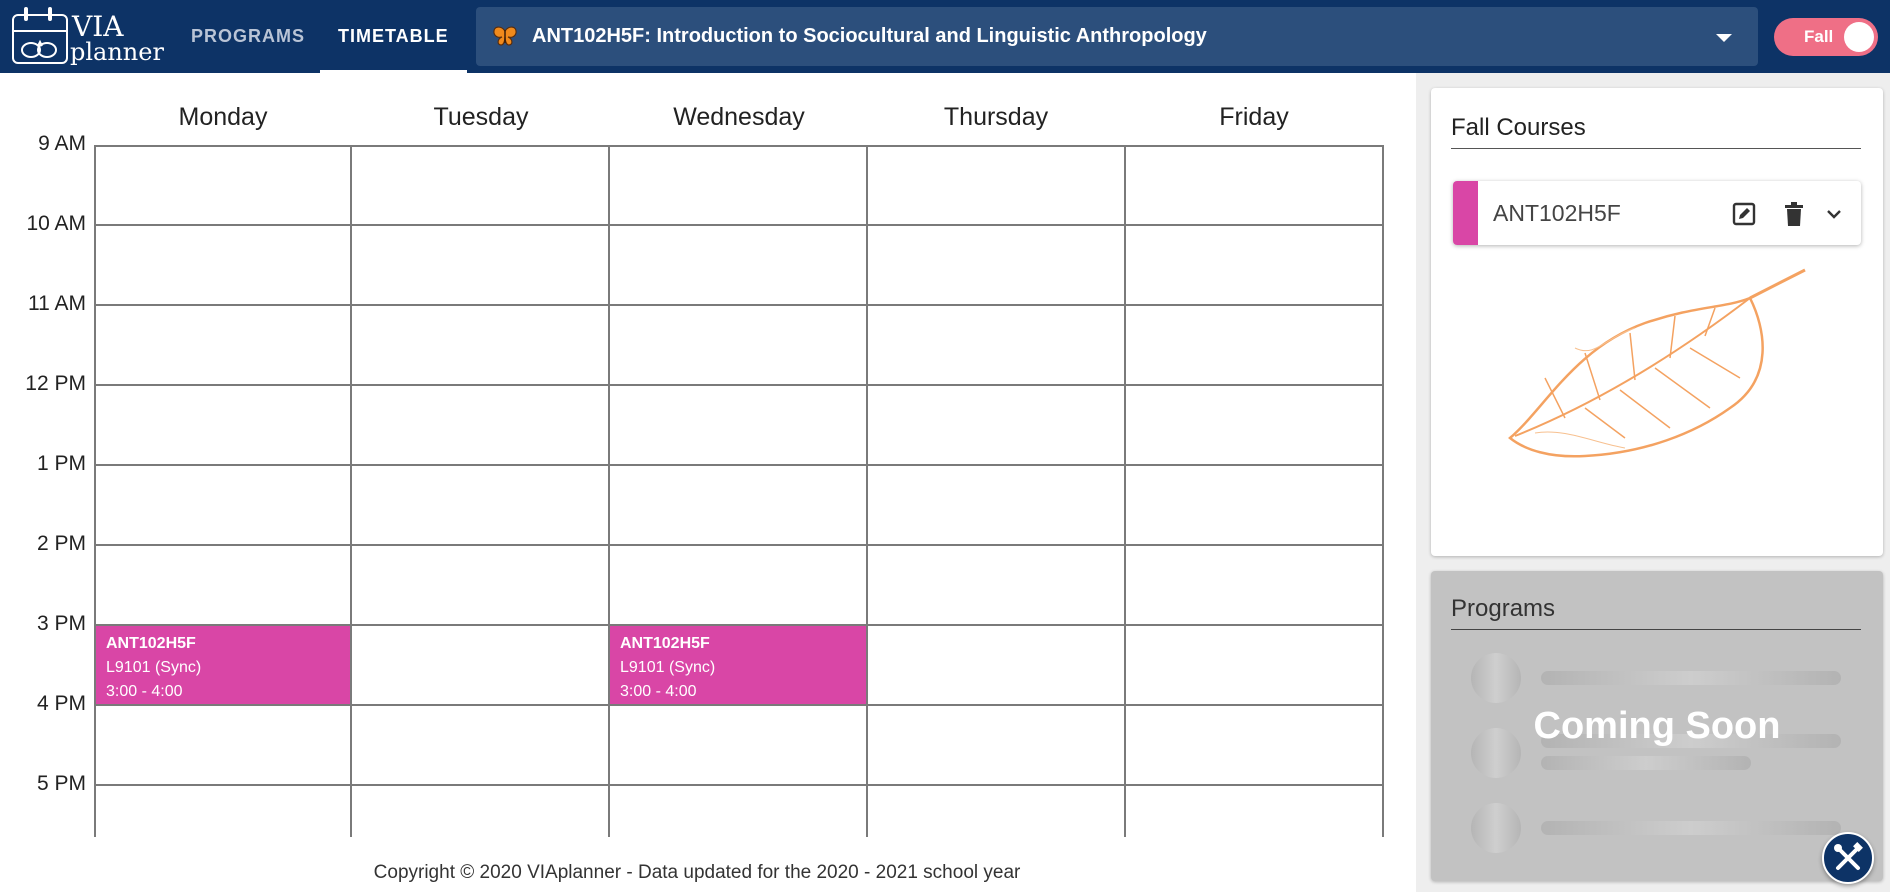 The width and height of the screenshot is (1890, 892). What do you see at coordinates (1859, 37) in the screenshot?
I see `toggle-knob` at bounding box center [1859, 37].